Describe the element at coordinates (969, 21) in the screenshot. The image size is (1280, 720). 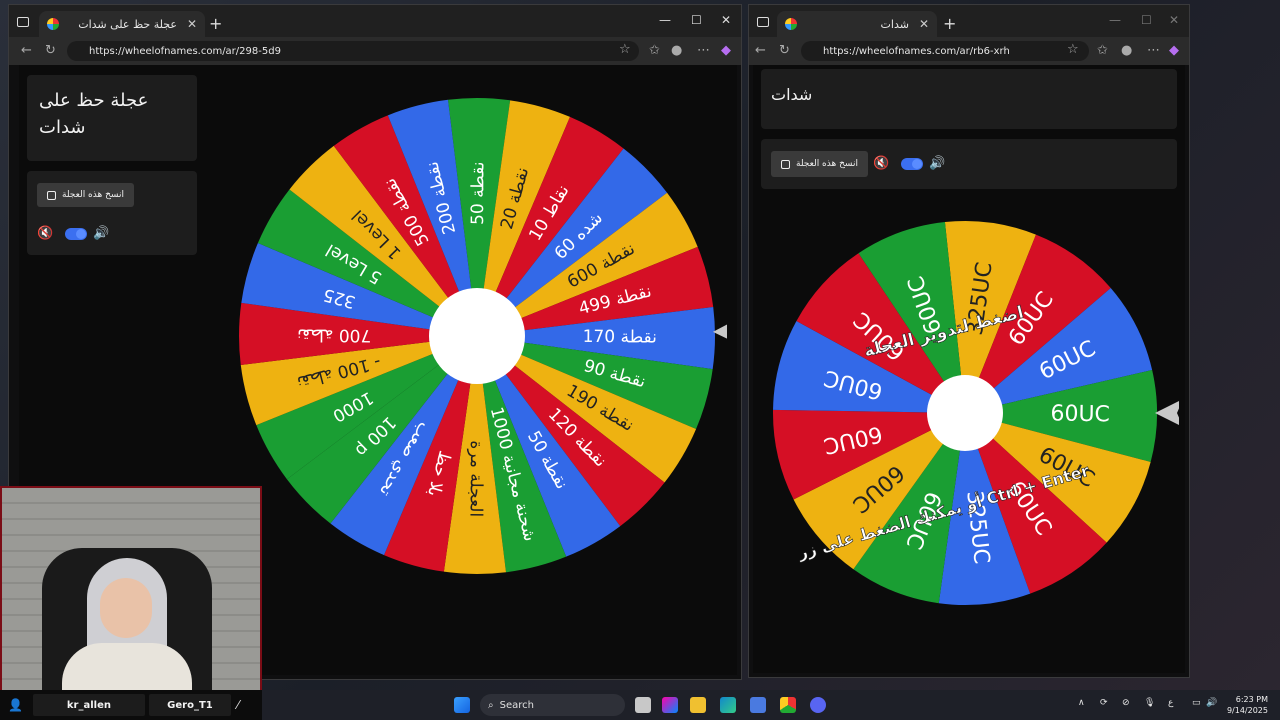
I see `tab-bar-right: شدات ✕ + — ☐ ✕` at that location.